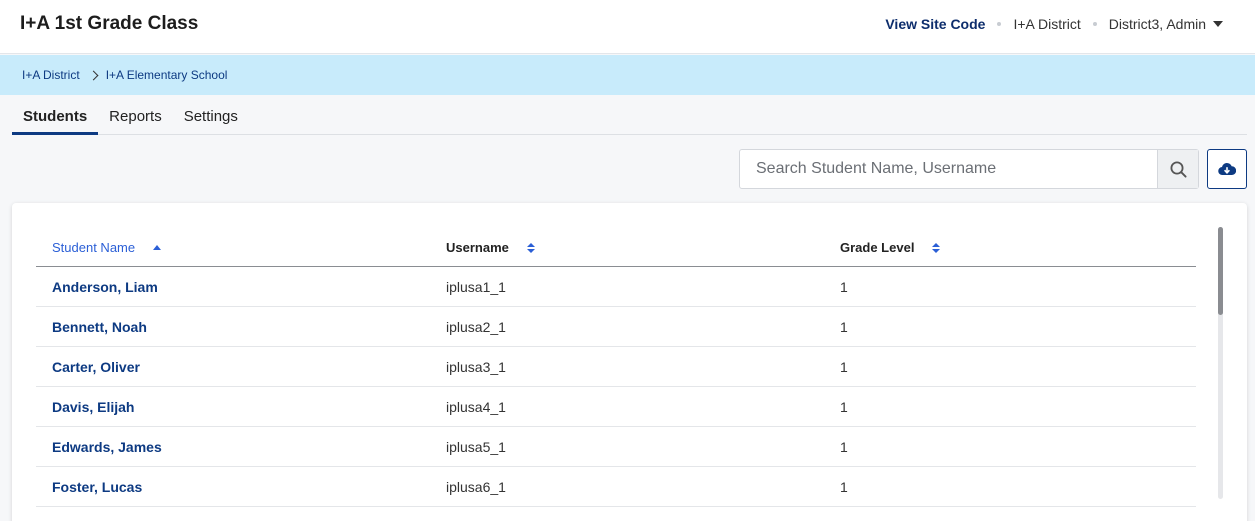 This screenshot has height=521, width=1255. Describe the element at coordinates (157, 247) in the screenshot. I see `sort-ascending-icon` at that location.